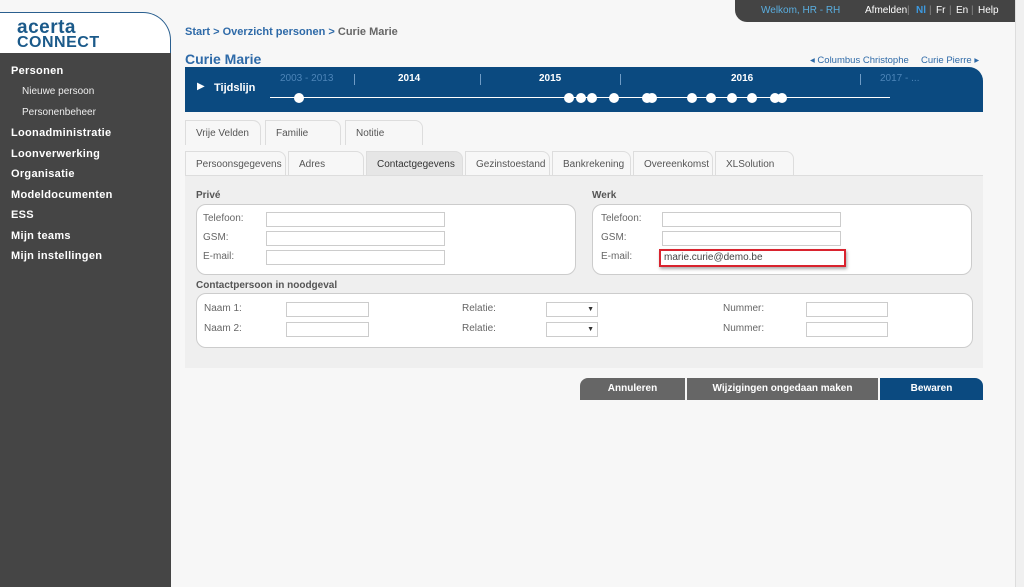 The height and width of the screenshot is (587, 1024). I want to click on sidebar-item-nieuwe-persoon: Nieuwe persoon, so click(58, 91).